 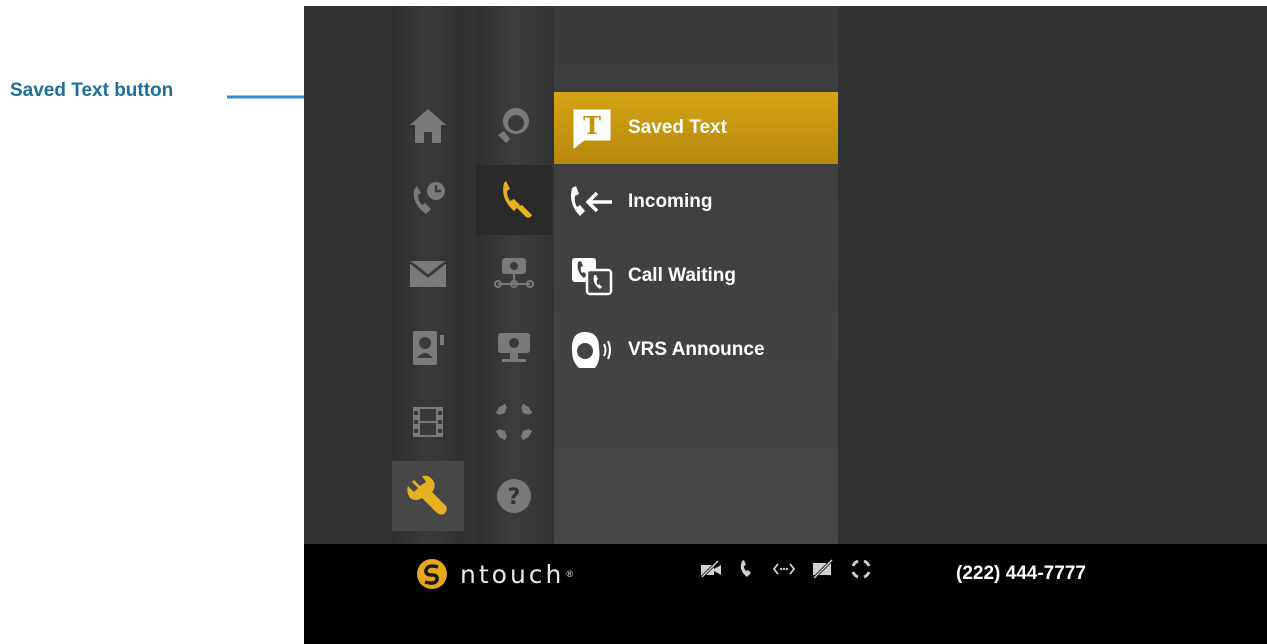 I want to click on svg-text: T, so click(x=592, y=125).